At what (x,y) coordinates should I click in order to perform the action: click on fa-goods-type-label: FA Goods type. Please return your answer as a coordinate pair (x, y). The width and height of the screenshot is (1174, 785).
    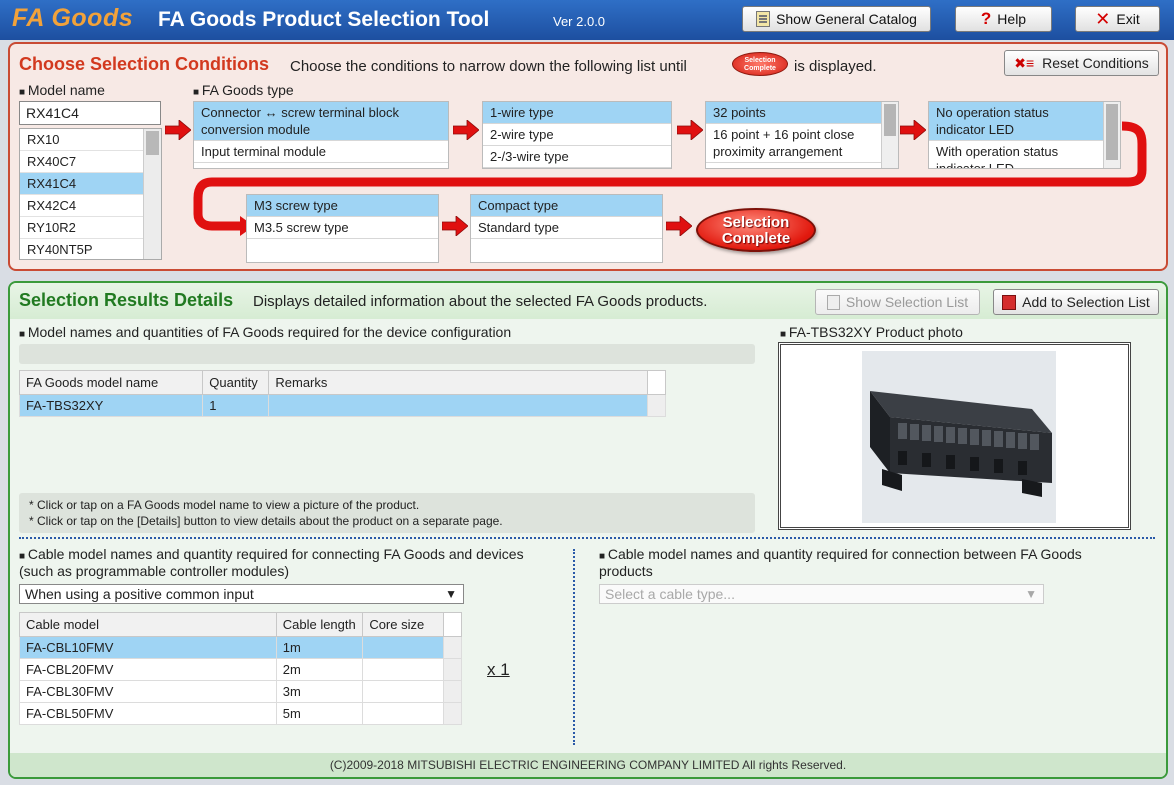
    Looking at the image, I should click on (243, 90).